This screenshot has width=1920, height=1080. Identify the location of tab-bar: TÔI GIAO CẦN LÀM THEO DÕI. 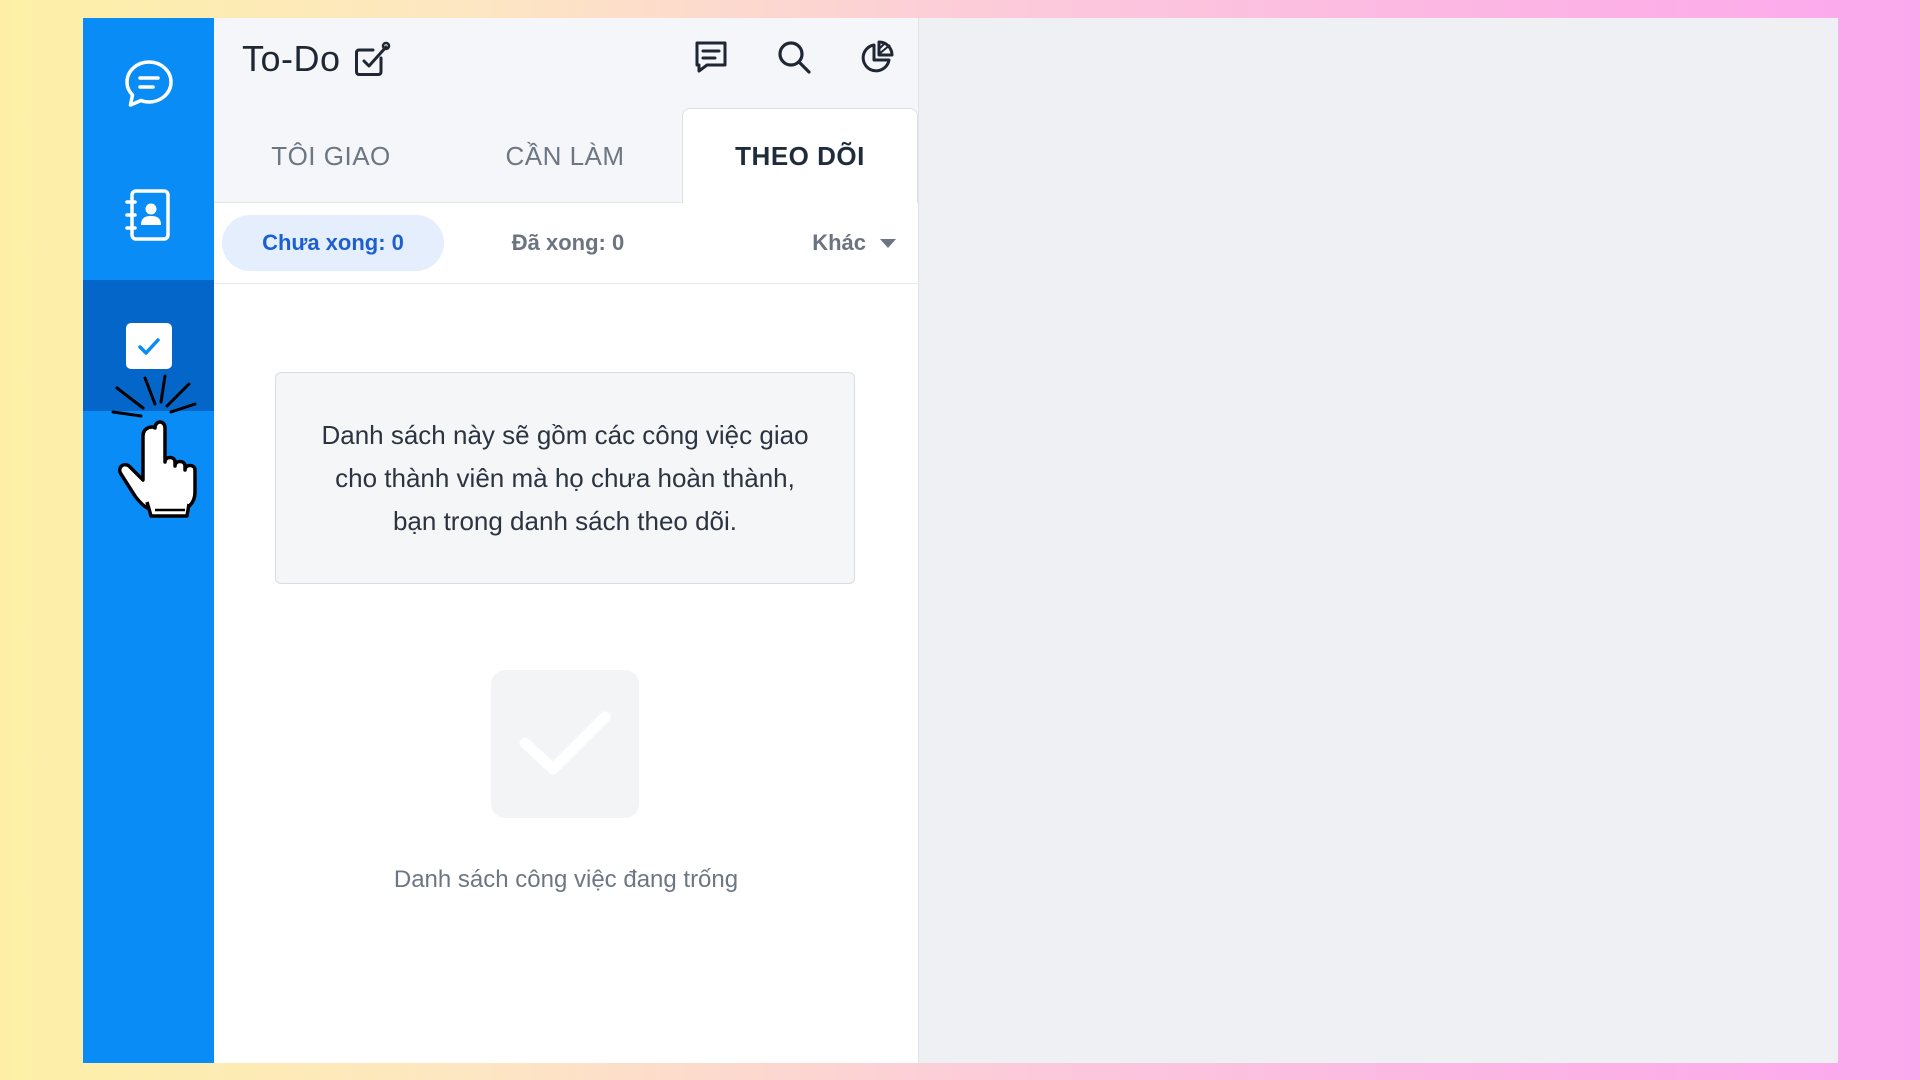
(566, 155).